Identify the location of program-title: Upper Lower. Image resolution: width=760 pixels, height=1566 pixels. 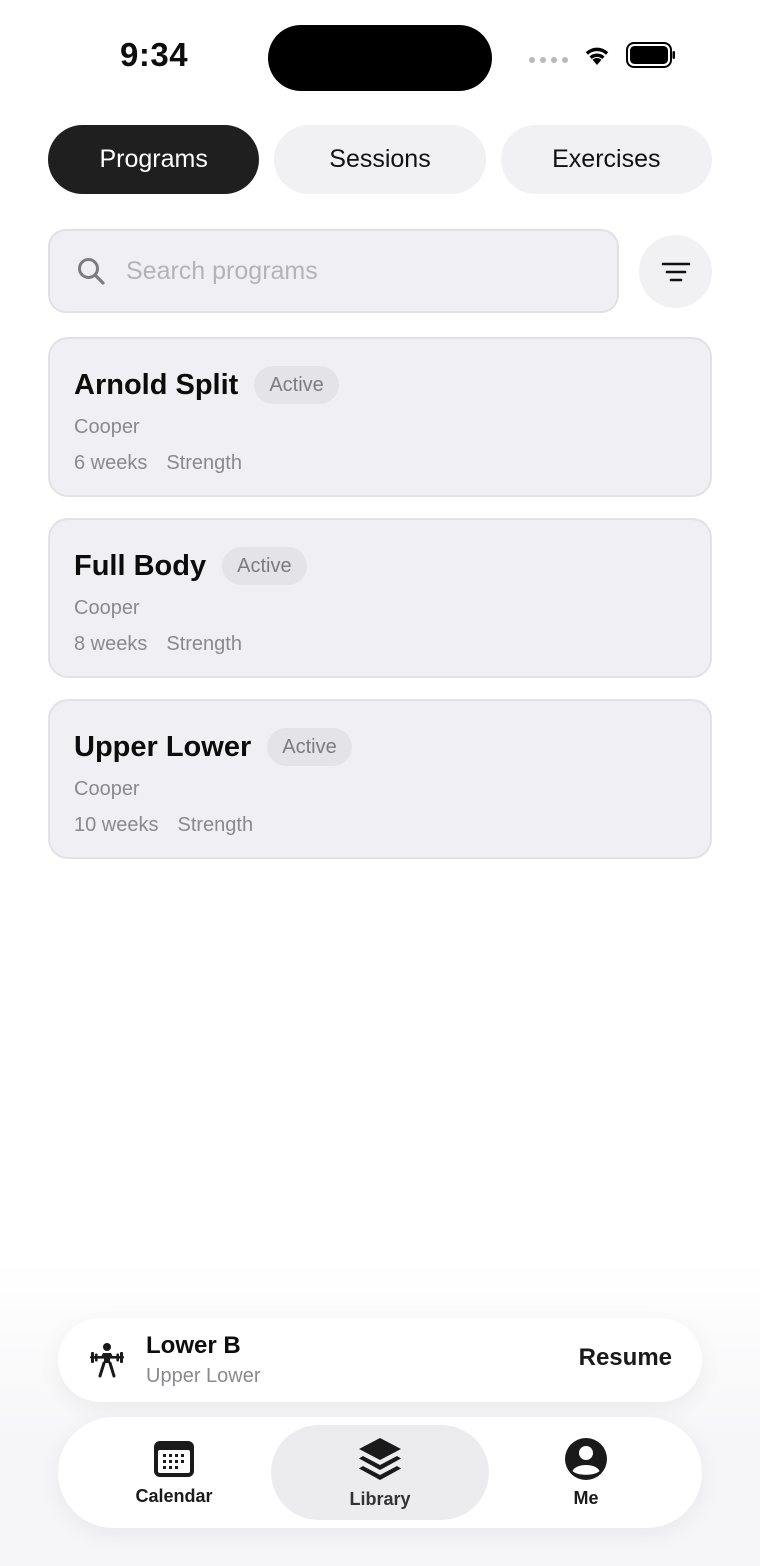
(163, 746).